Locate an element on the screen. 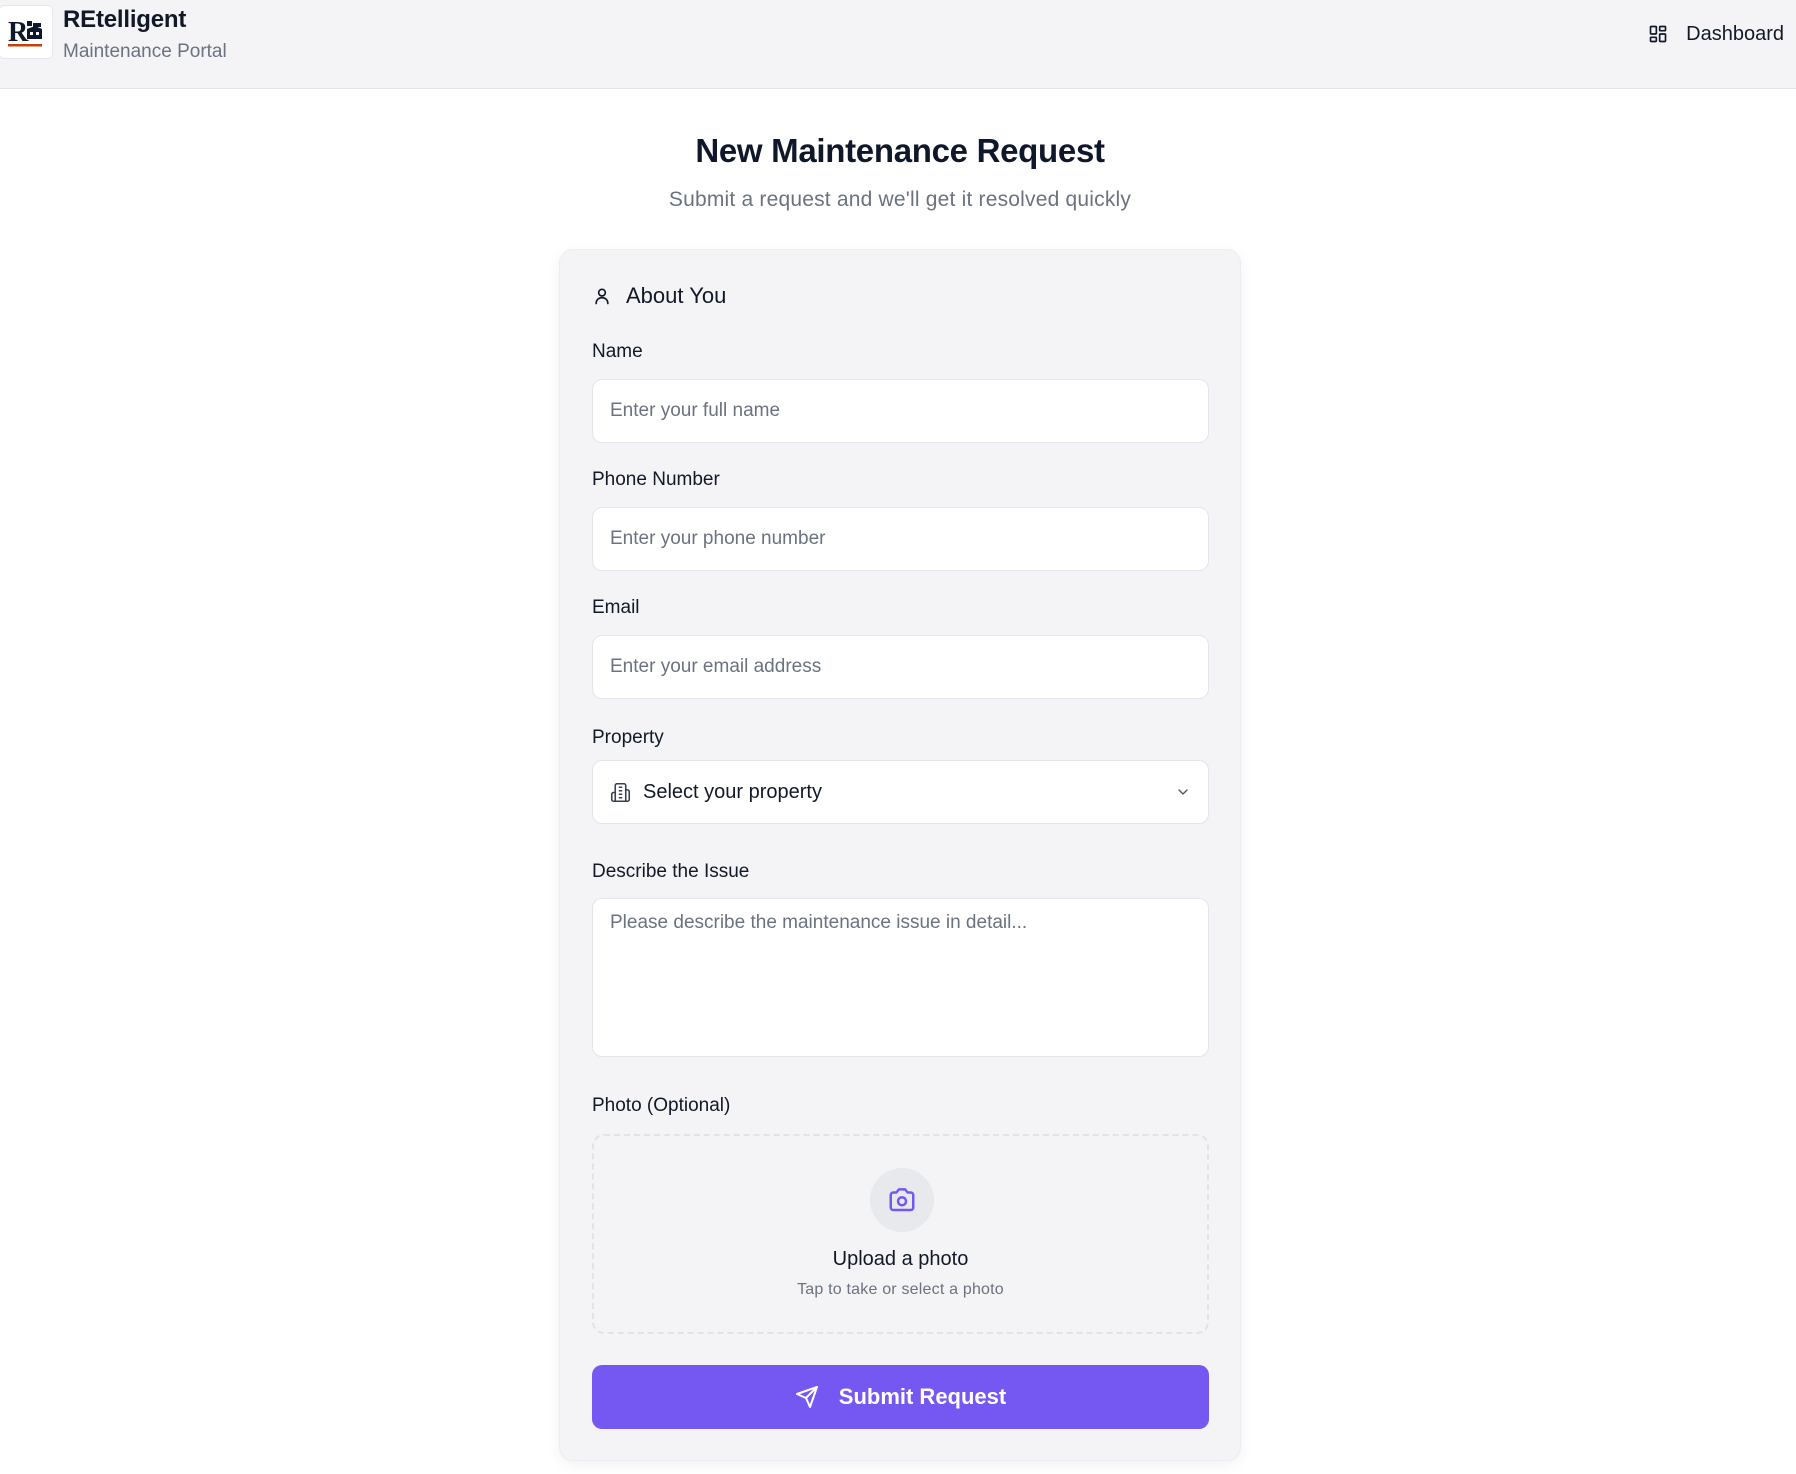 The width and height of the screenshot is (1796, 1474). app-logo: R is located at coordinates (26, 32).